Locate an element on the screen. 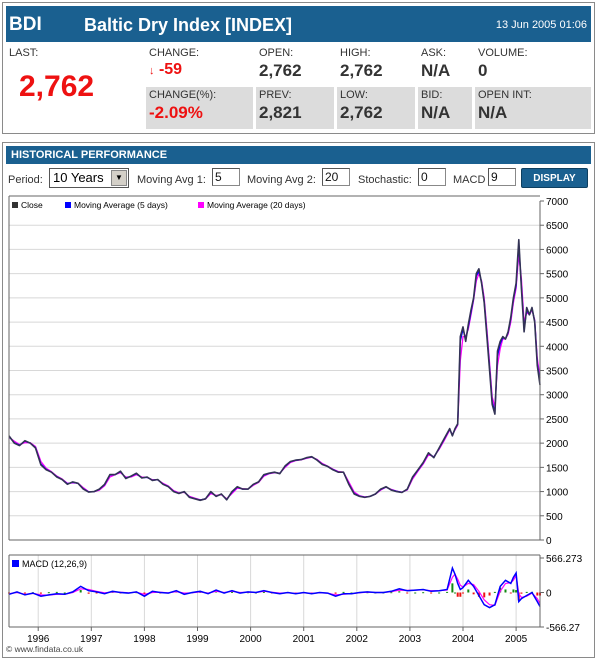 This screenshot has height=659, width=597. last-value: 2,762 is located at coordinates (57, 86).